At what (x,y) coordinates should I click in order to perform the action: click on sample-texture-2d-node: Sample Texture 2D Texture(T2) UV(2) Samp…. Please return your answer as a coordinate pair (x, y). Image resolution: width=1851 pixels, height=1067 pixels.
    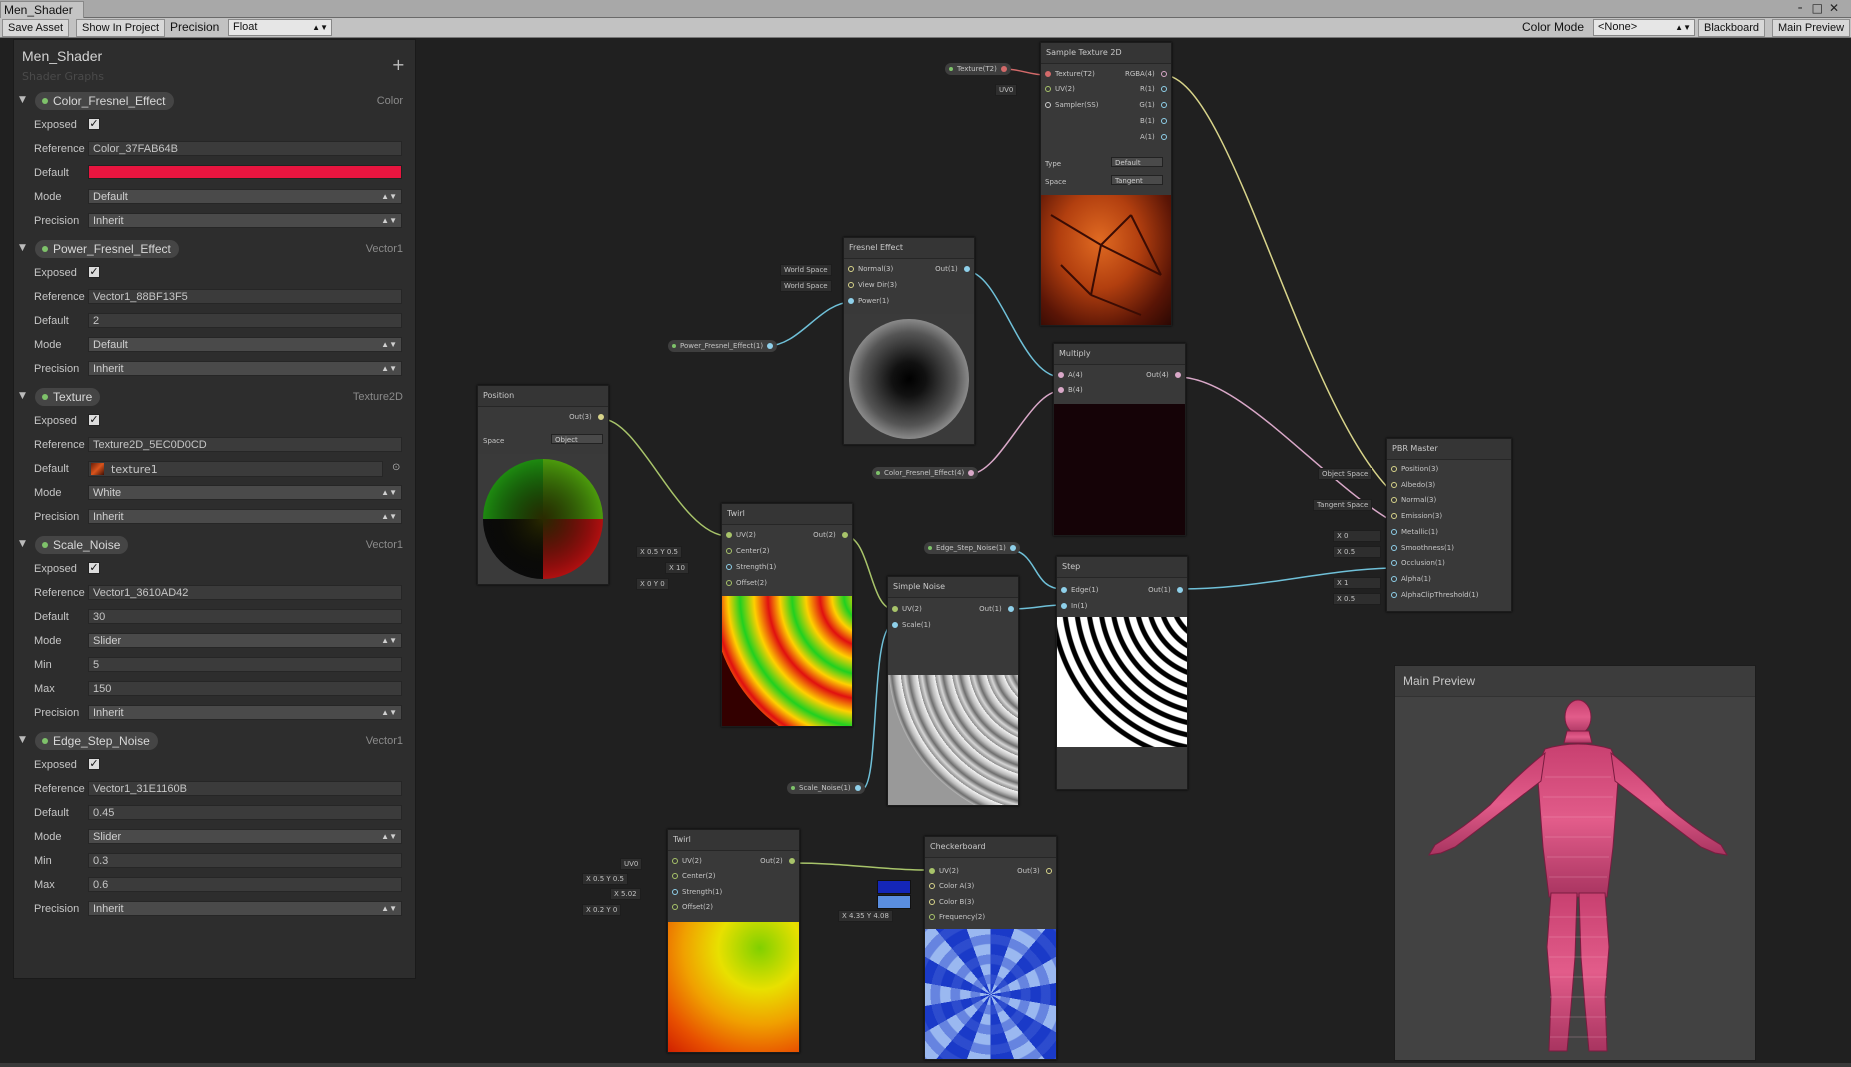
    Looking at the image, I should click on (1106, 184).